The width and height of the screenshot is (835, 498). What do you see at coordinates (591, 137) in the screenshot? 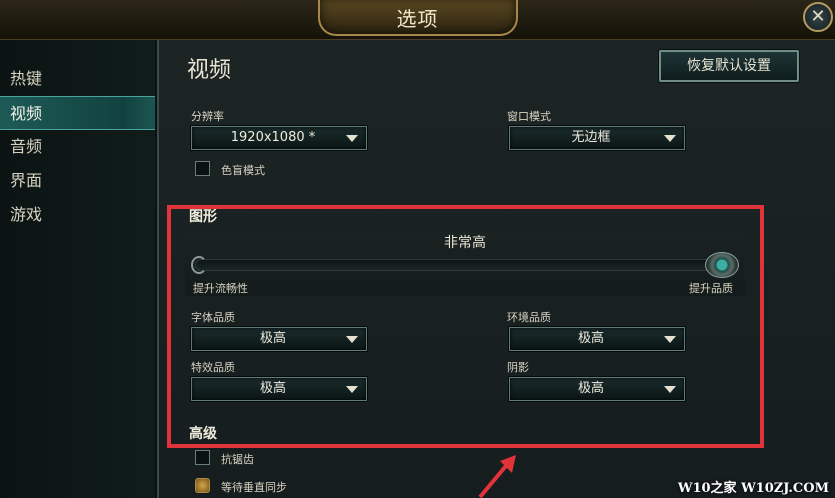
I see `window-mode-value: 无边框` at bounding box center [591, 137].